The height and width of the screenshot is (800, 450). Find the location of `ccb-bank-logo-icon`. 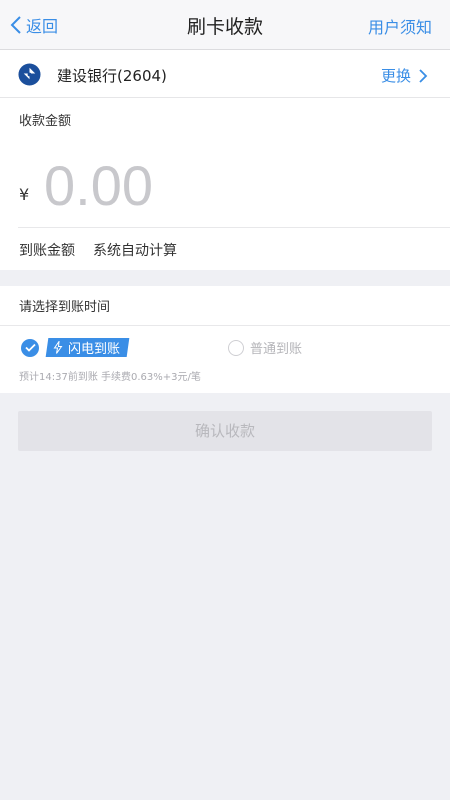

ccb-bank-logo-icon is located at coordinates (29, 74).